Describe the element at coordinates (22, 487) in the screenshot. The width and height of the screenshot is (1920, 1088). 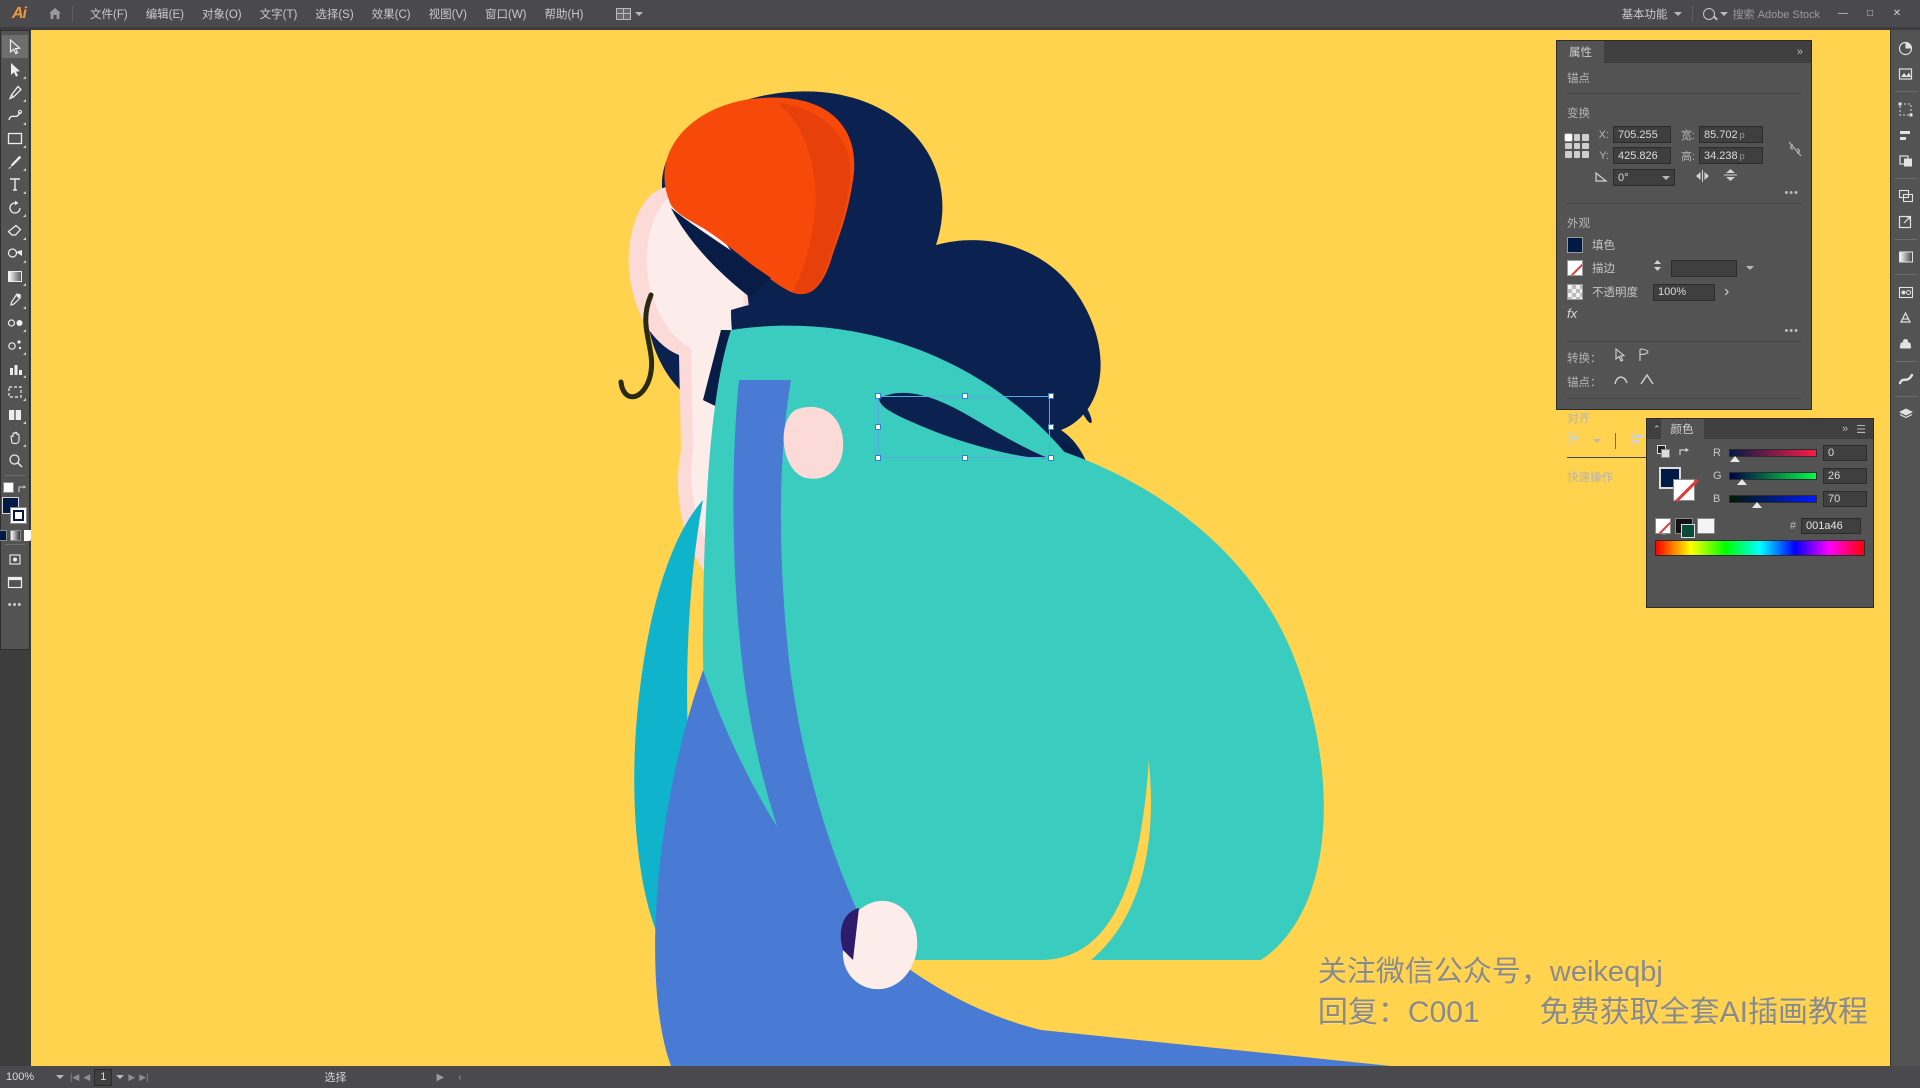
I see `swap-fill-stroke-icon` at that location.